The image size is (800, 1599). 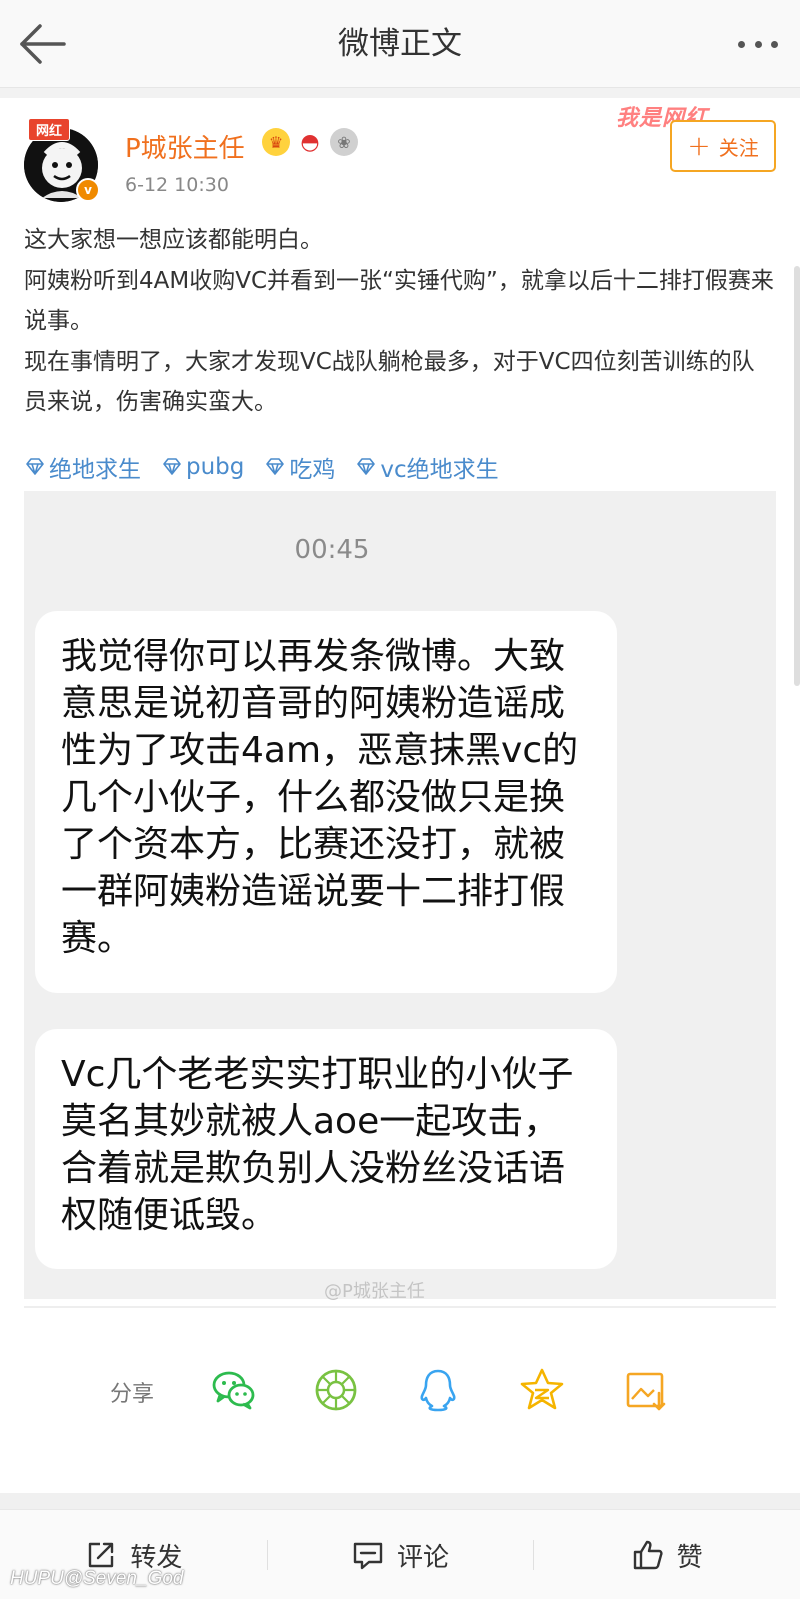 I want to click on topic-label: pubg, so click(x=215, y=467).